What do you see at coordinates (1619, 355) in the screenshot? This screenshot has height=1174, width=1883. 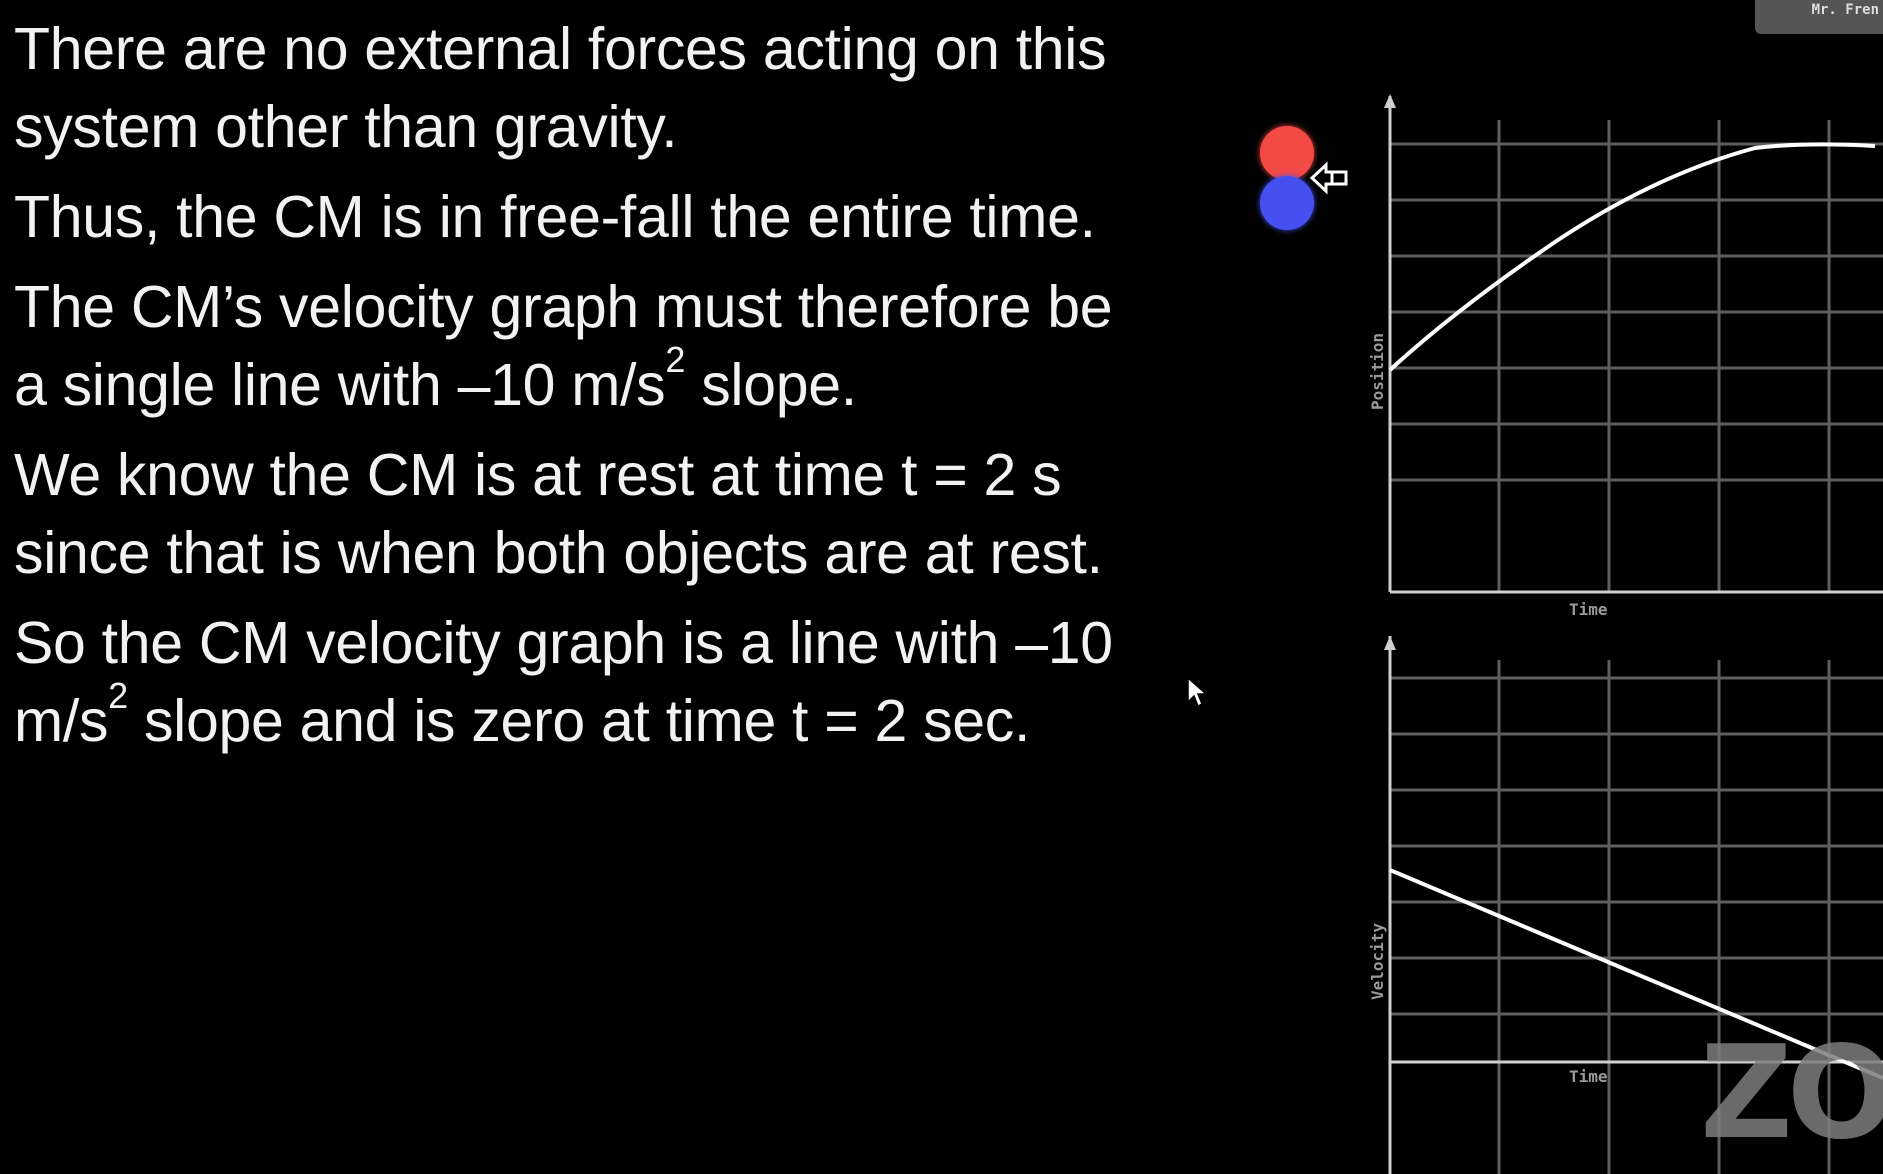 I see `position-graph: Position Time` at bounding box center [1619, 355].